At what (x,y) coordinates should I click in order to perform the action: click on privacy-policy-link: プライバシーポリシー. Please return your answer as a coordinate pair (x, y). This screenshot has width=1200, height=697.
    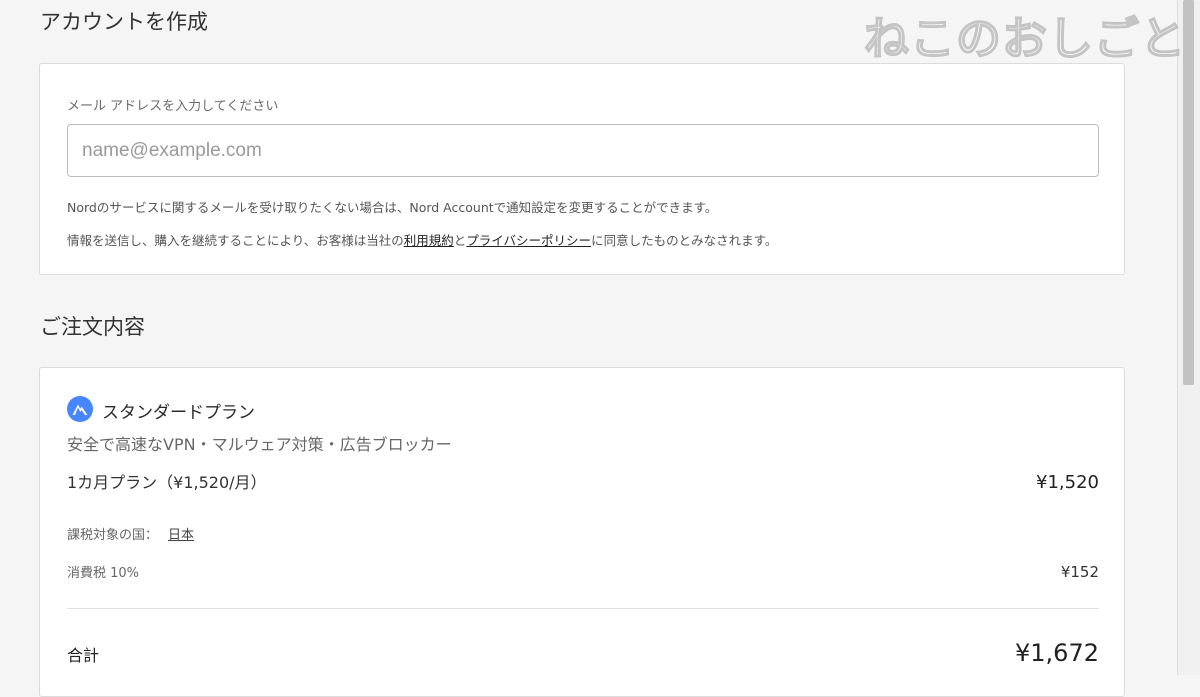
    Looking at the image, I should click on (528, 240).